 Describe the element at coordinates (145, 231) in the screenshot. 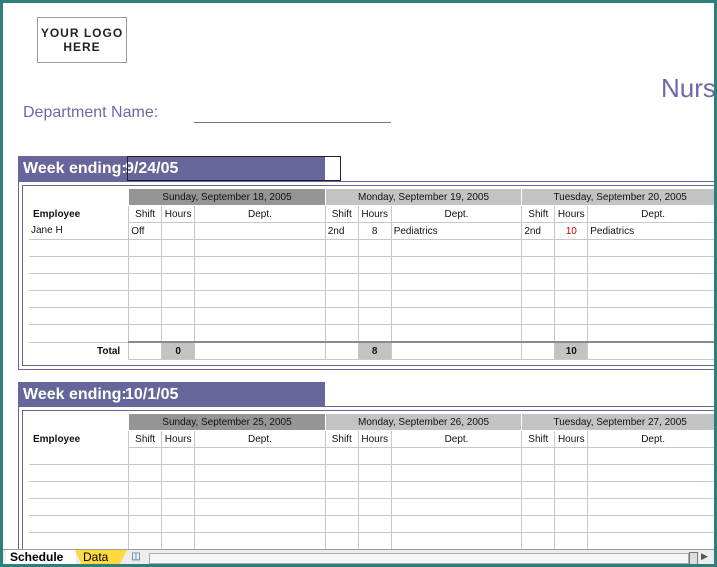

I see `shift-cell: Off` at that location.